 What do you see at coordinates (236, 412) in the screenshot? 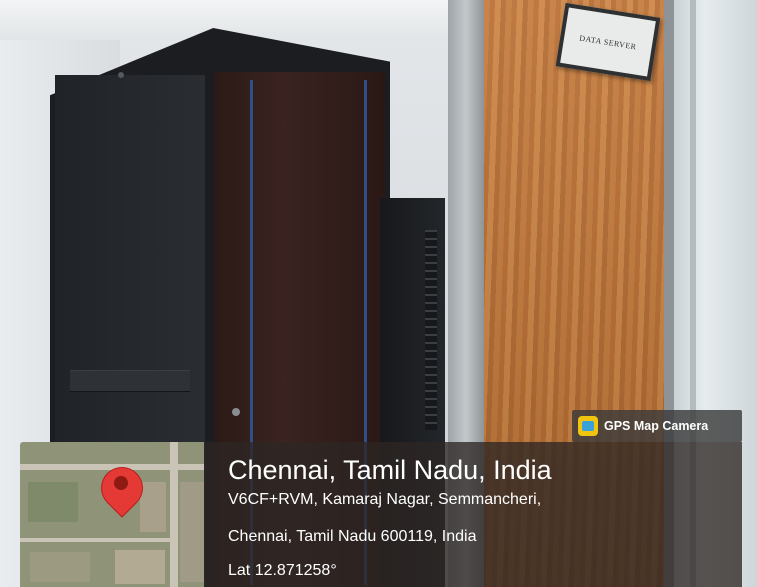
I see `rack-door-handle` at bounding box center [236, 412].